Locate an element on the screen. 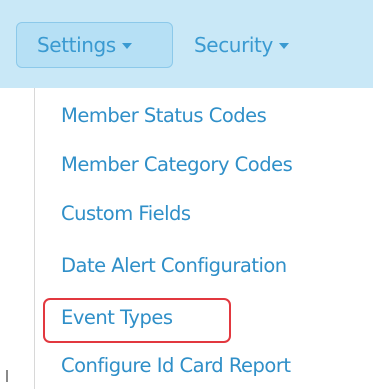 Image resolution: width=373 pixels, height=389 pixels. security-menu-label: Security is located at coordinates (233, 45).